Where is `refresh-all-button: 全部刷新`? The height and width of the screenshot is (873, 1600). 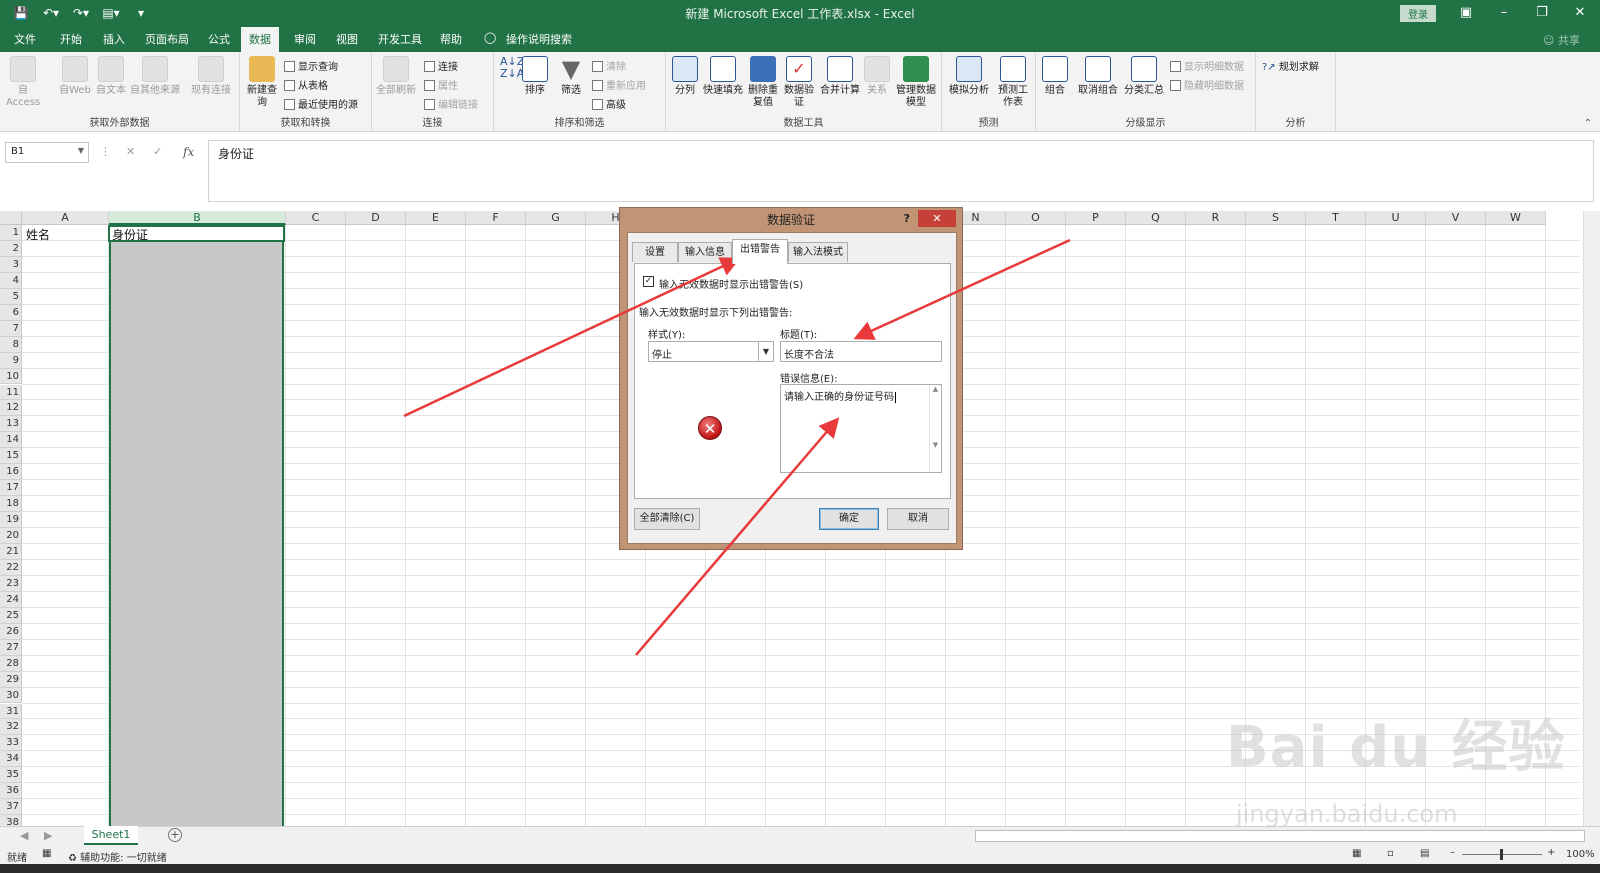
refresh-all-button: 全部刷新 is located at coordinates (396, 76).